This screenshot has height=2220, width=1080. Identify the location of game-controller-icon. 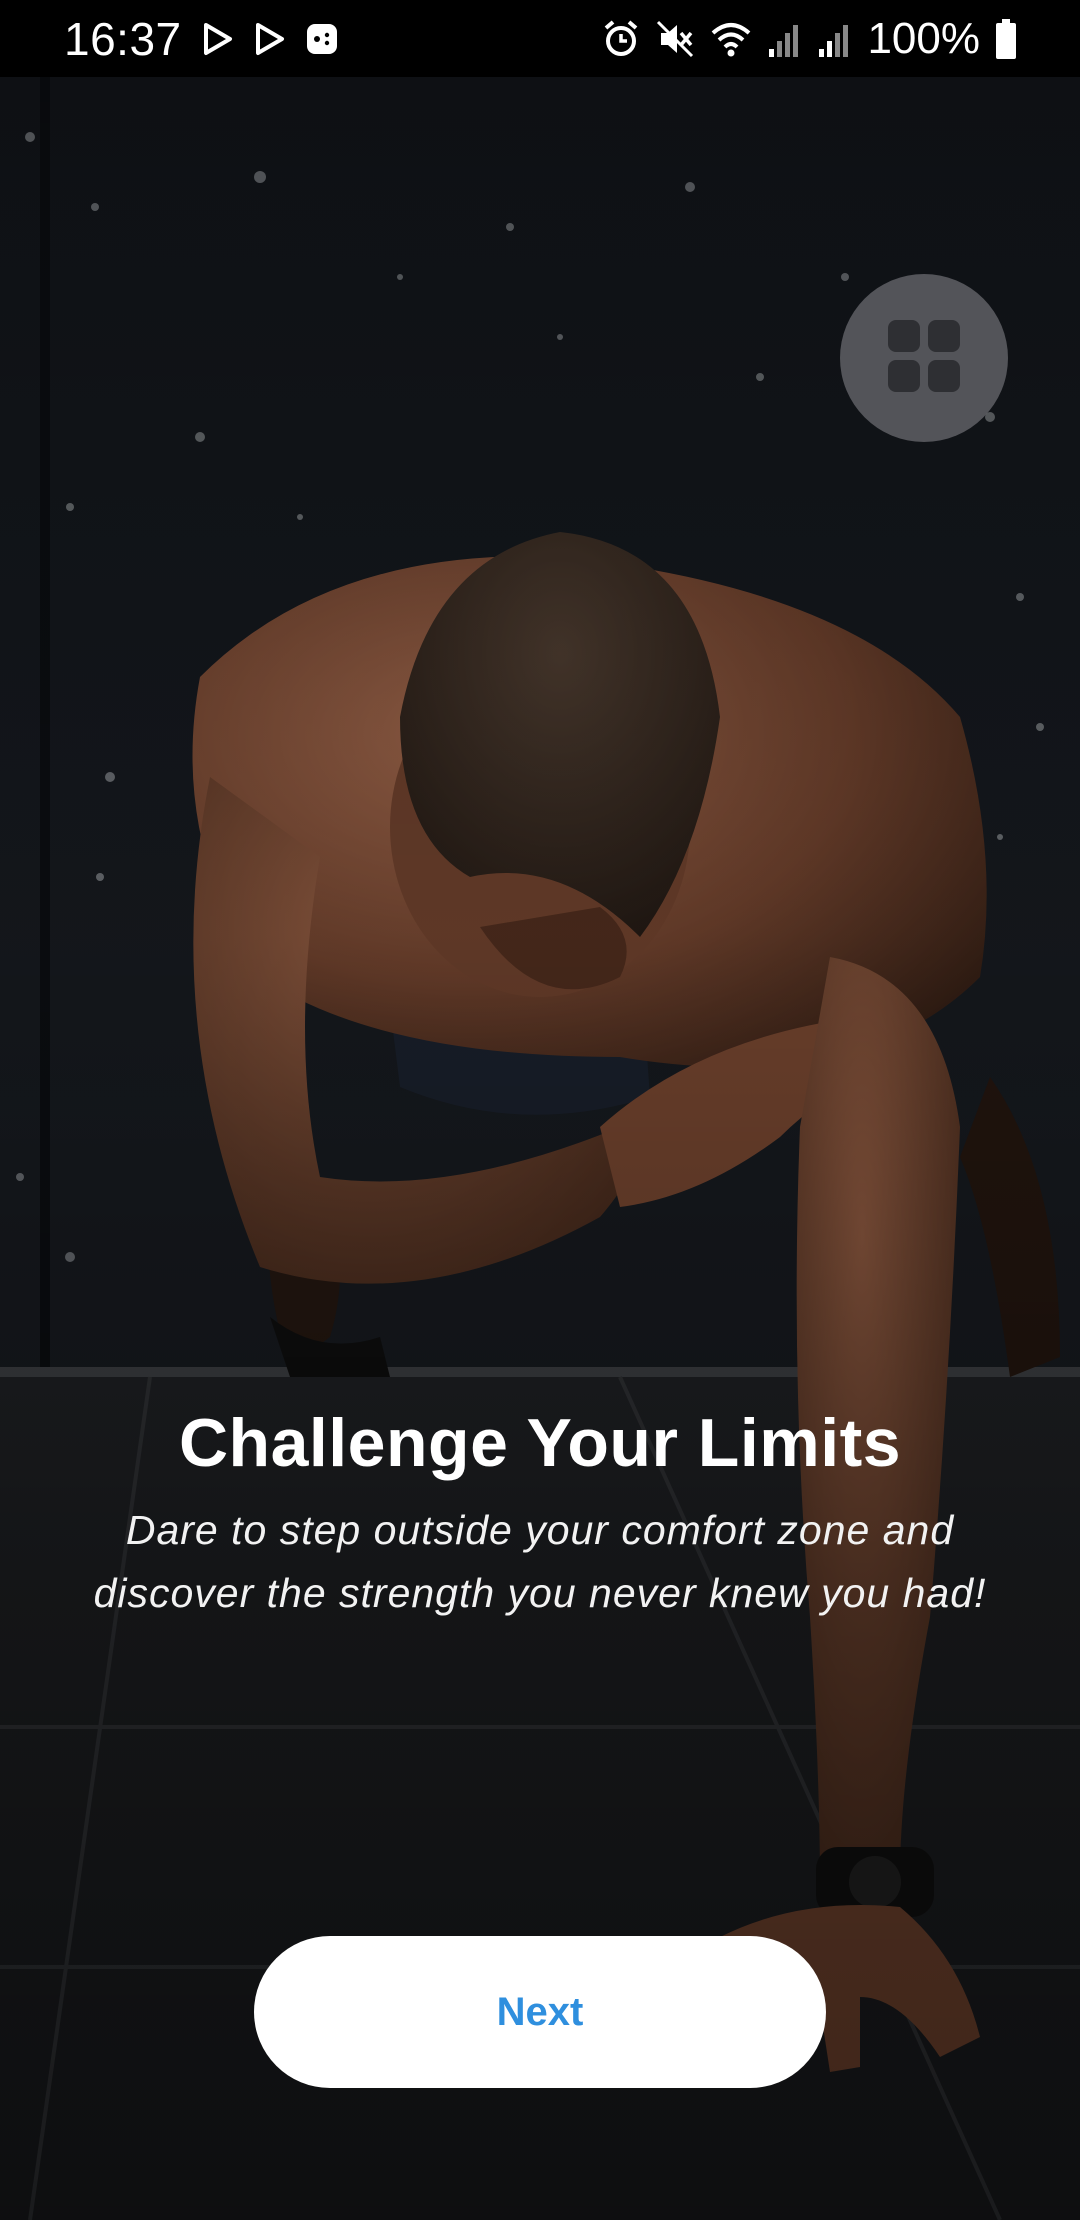
(322, 39).